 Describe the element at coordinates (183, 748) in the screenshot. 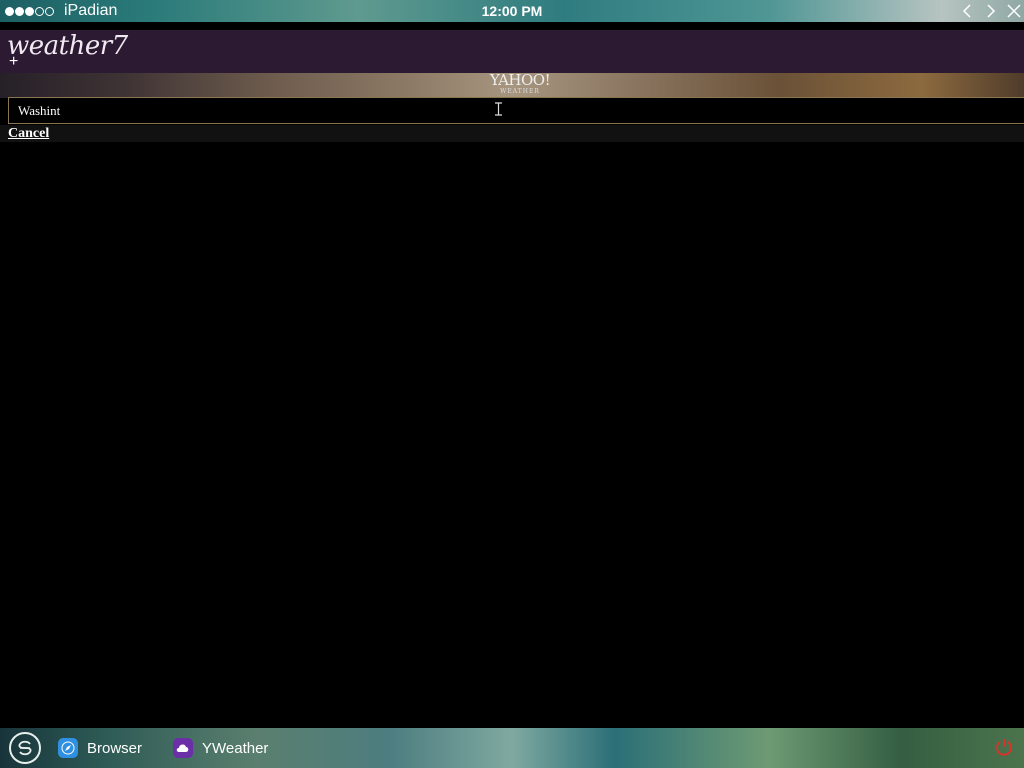

I see `cloud-icon` at that location.